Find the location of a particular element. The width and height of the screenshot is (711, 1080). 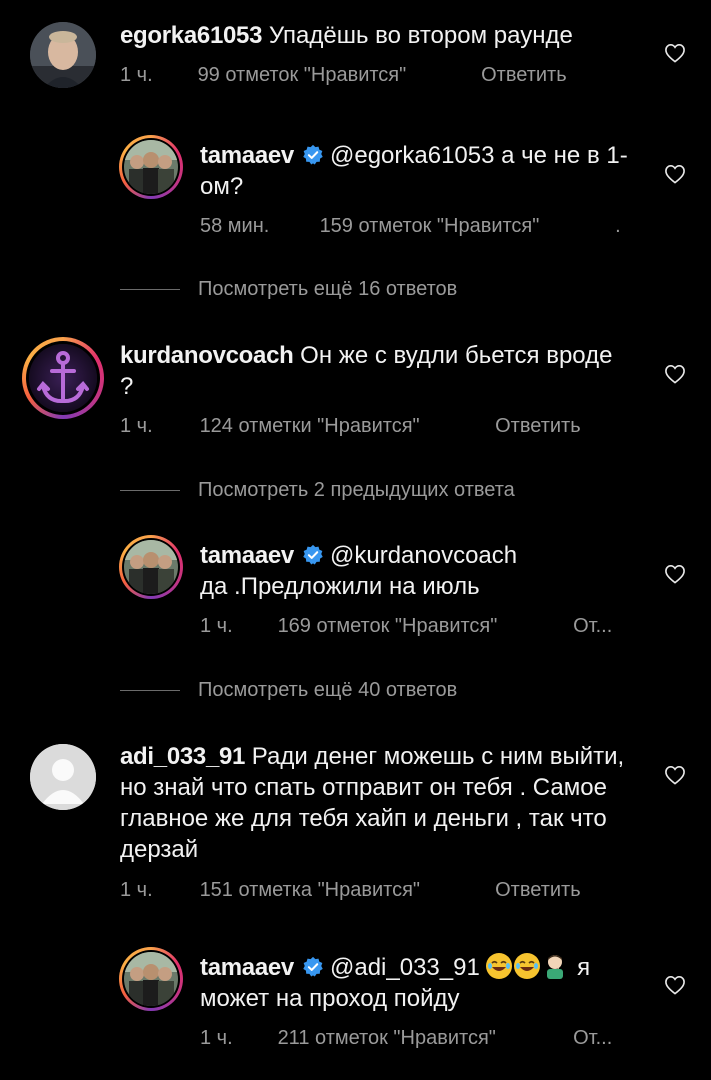

comment-text: Упадёшь во втором раунде is located at coordinates (420, 35).